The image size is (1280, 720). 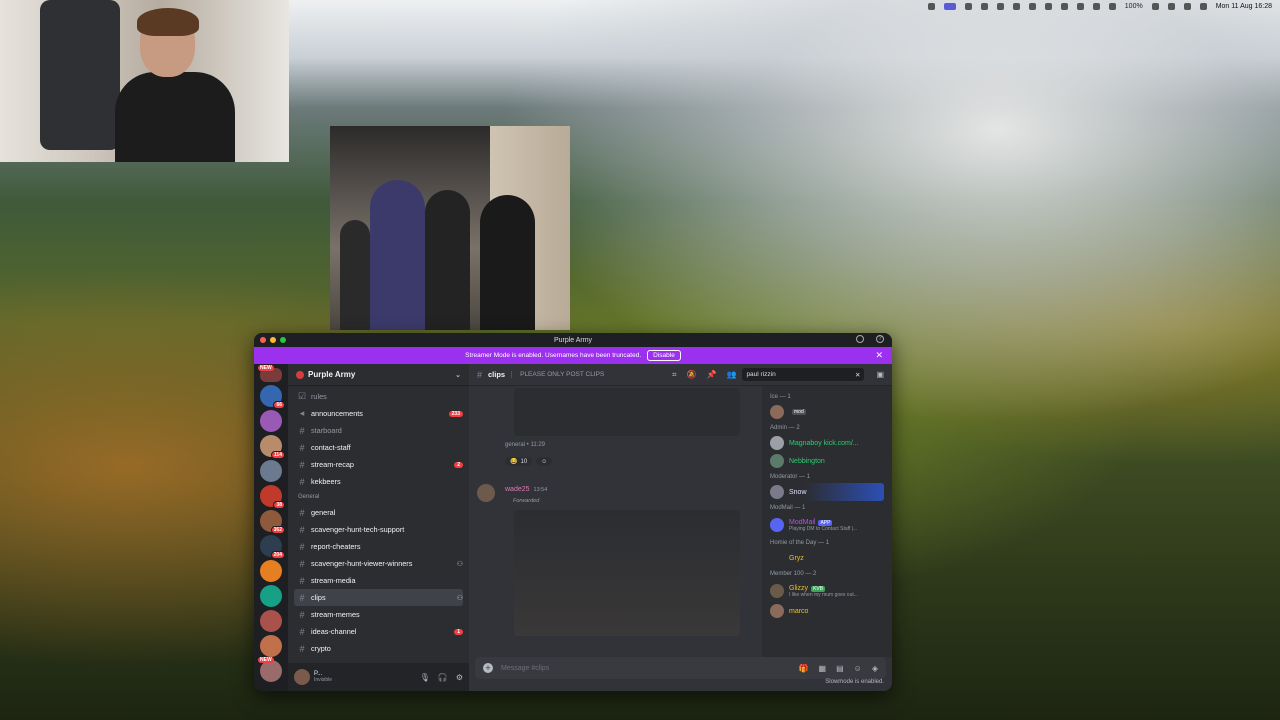 I want to click on bell-icon: 🔕, so click(x=692, y=375).